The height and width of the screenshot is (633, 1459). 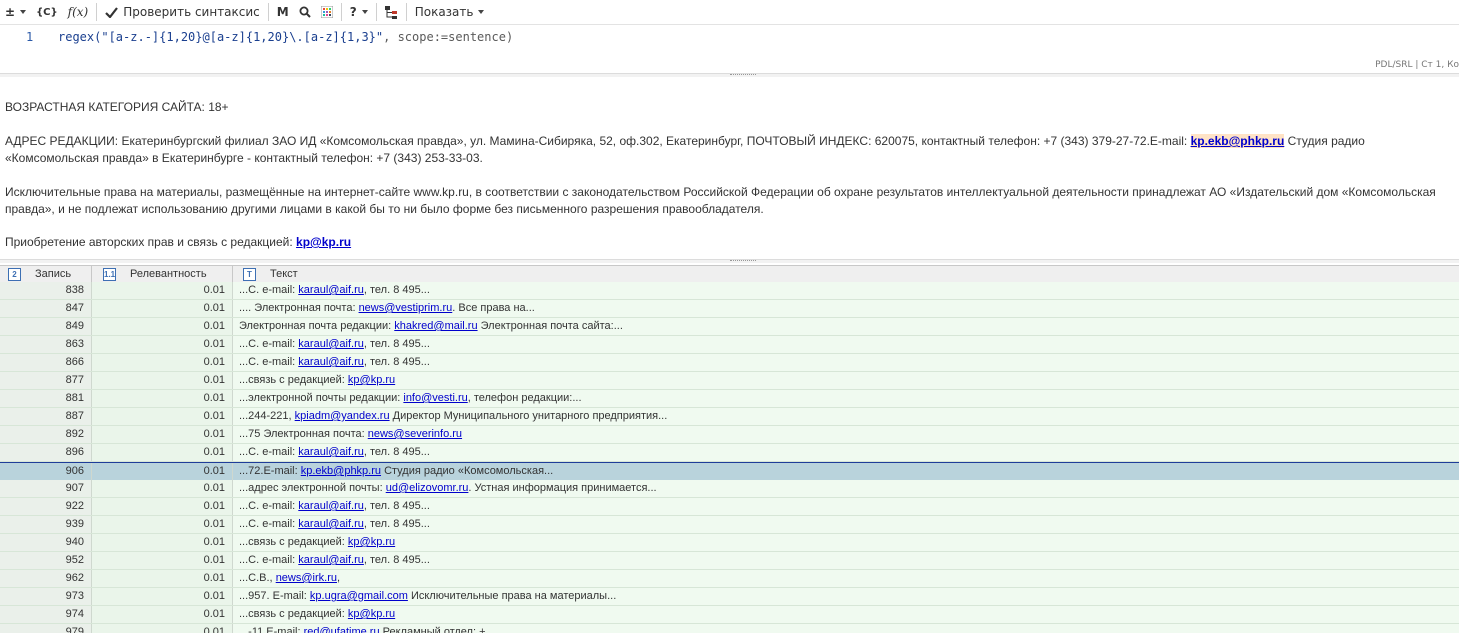 I want to click on function-button: f(x), so click(x=78, y=12).